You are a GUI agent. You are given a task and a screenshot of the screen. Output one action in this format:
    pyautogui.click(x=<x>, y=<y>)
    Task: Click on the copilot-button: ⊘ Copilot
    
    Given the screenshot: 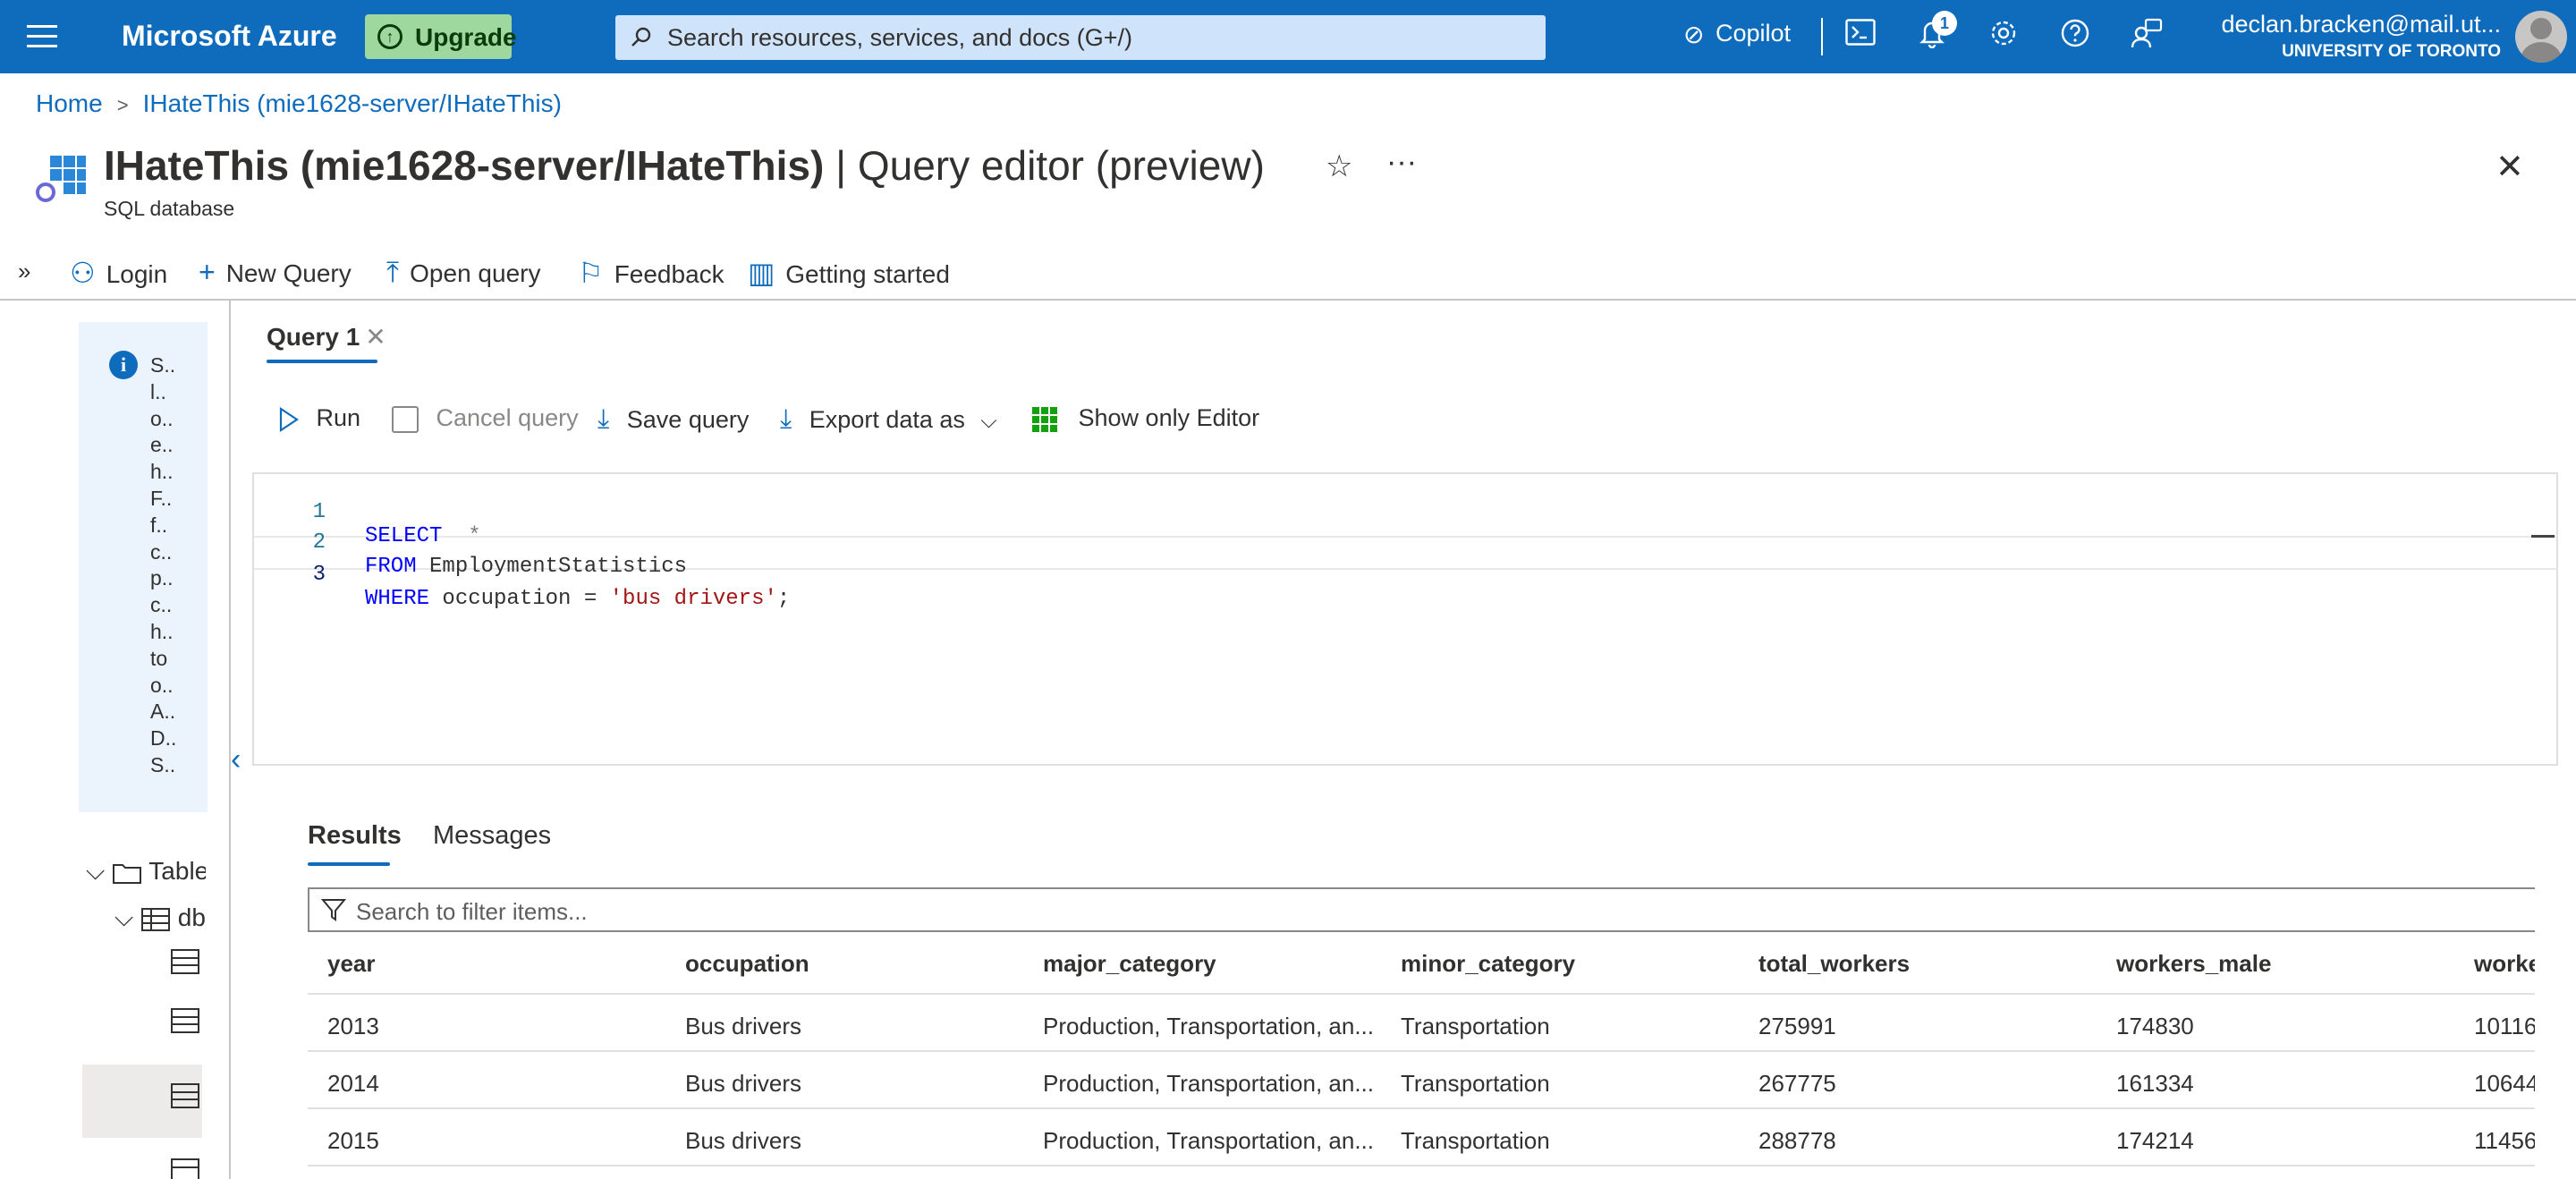 What is the action you would take?
    pyautogui.click(x=1737, y=34)
    